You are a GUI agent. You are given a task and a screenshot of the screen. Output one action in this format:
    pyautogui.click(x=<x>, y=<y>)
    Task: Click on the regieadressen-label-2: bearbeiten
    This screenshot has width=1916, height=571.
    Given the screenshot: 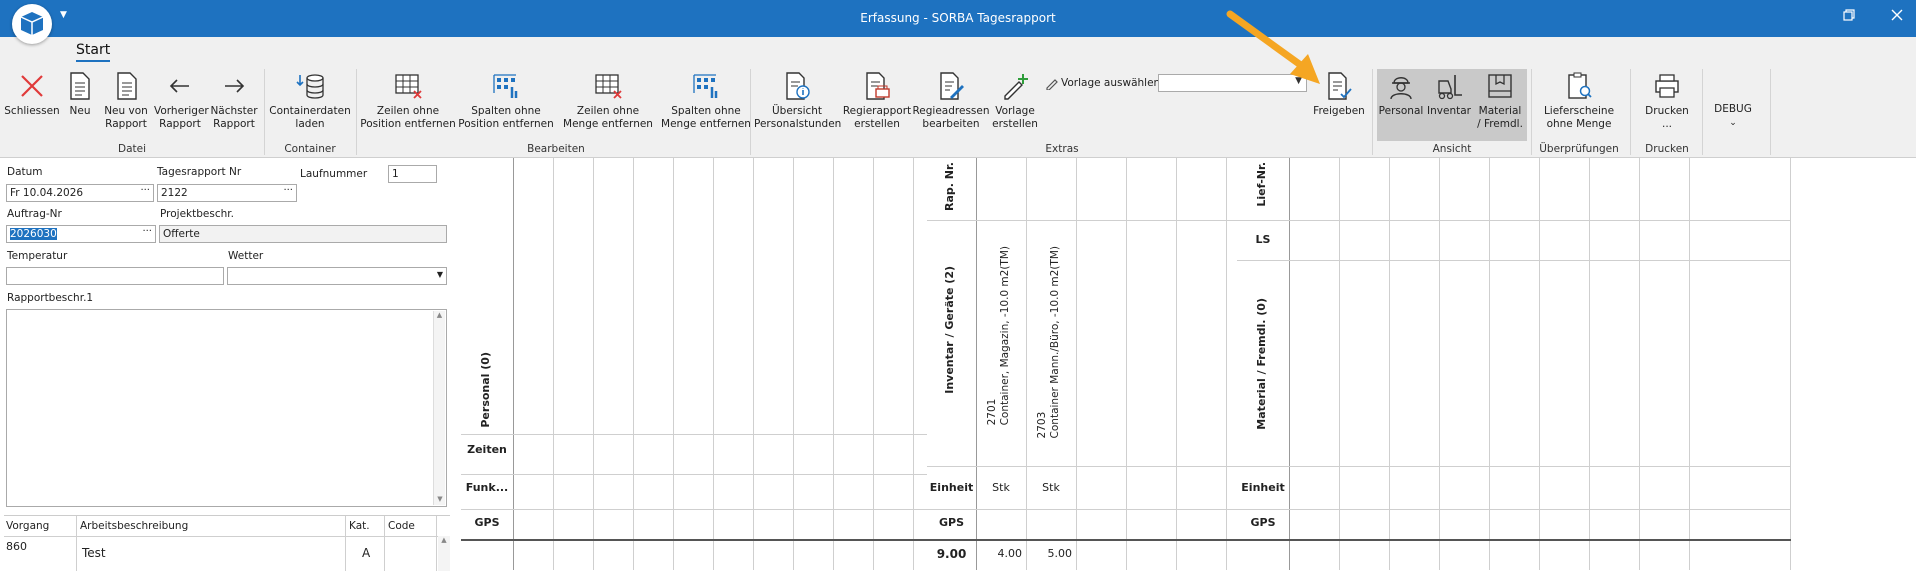 What is the action you would take?
    pyautogui.click(x=951, y=124)
    